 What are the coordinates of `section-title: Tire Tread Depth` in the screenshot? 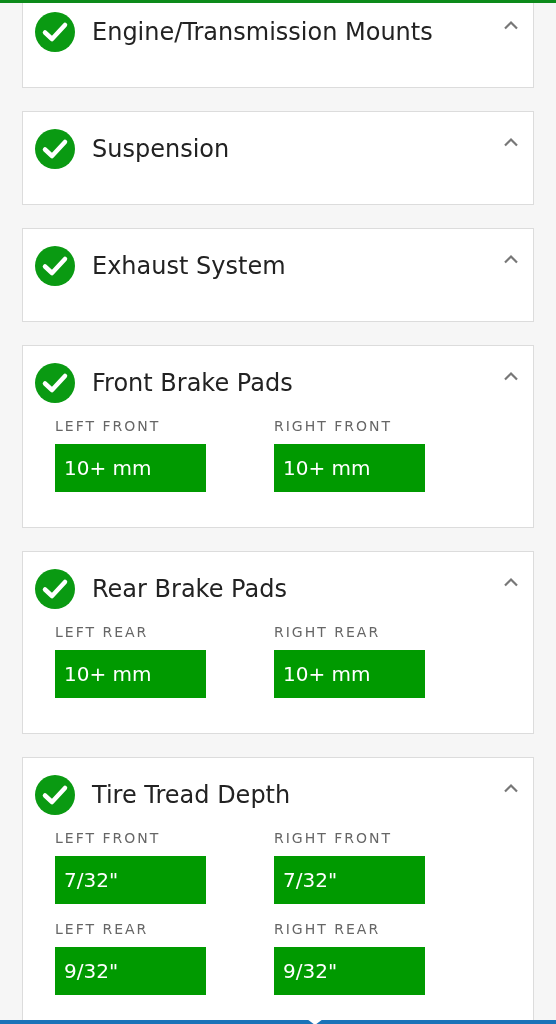 It's located at (192, 795).